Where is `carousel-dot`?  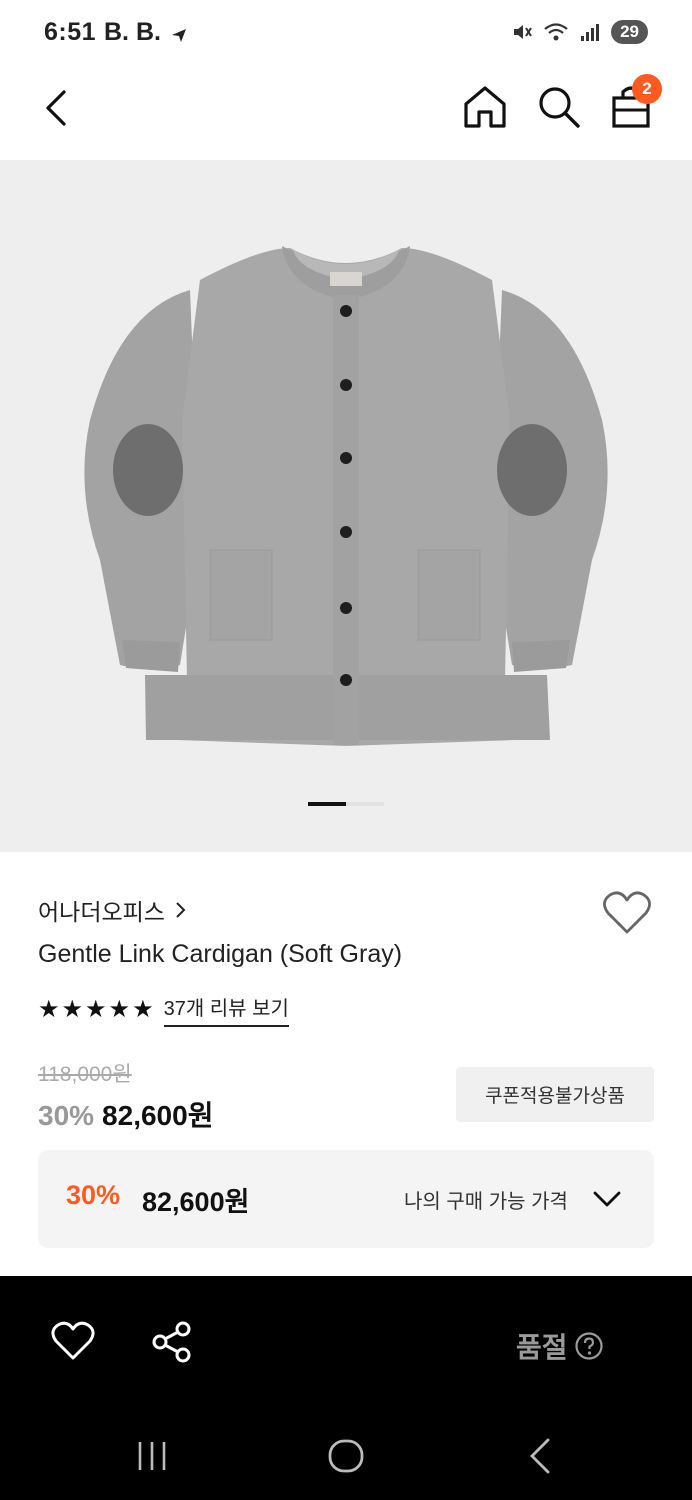 carousel-dot is located at coordinates (365, 804).